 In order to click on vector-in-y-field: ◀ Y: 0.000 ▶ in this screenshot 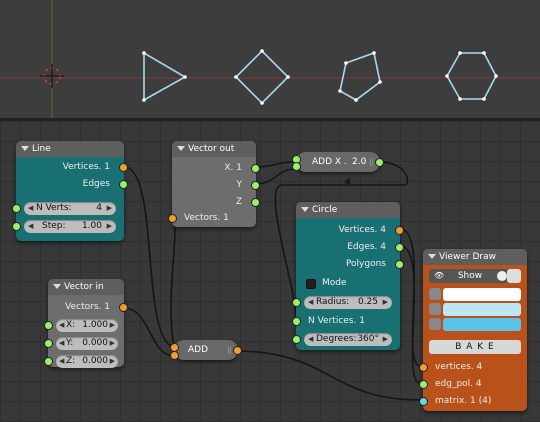, I will do `click(87, 343)`.